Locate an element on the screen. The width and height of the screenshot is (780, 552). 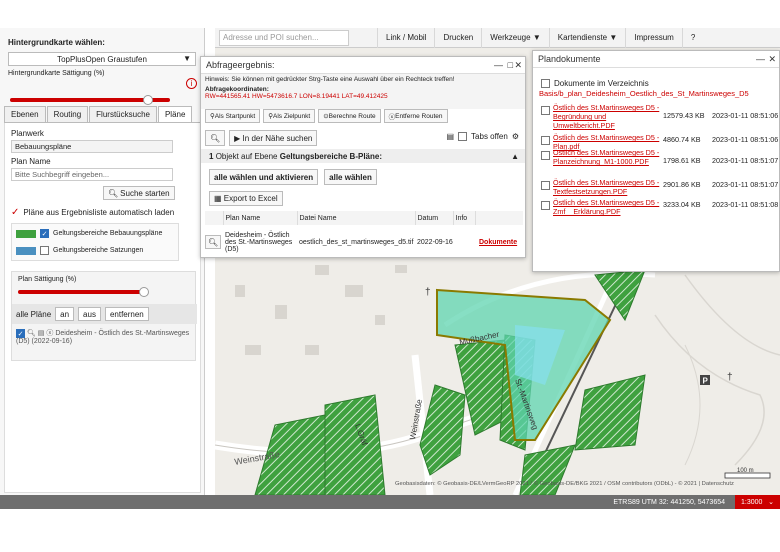
plan-entry-checkbox: ✓ is located at coordinates (20, 333).